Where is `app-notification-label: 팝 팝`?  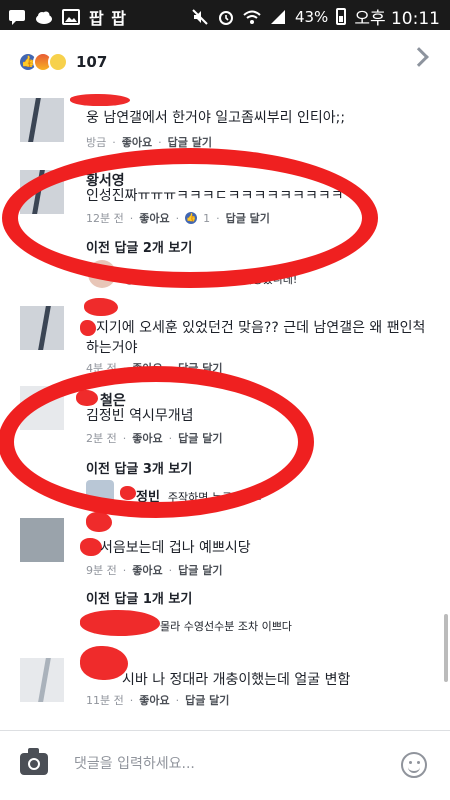
app-notification-label: 팝 팝 is located at coordinates (108, 18).